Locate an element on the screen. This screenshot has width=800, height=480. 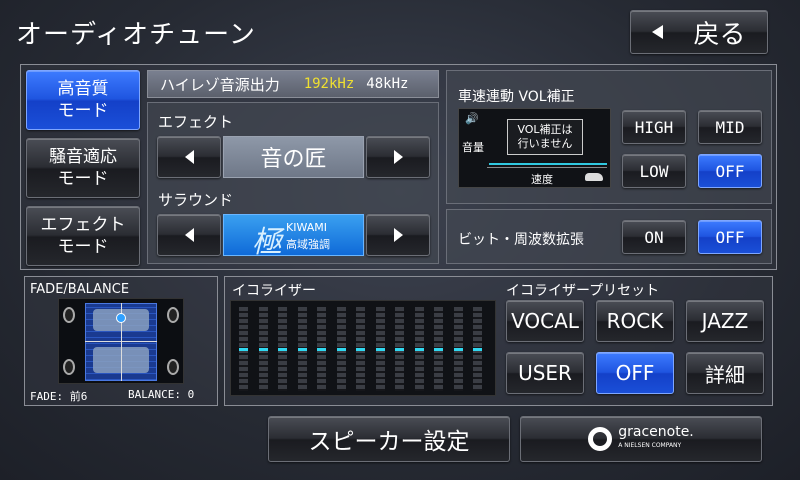
back-arrow-icon is located at coordinates (658, 32).